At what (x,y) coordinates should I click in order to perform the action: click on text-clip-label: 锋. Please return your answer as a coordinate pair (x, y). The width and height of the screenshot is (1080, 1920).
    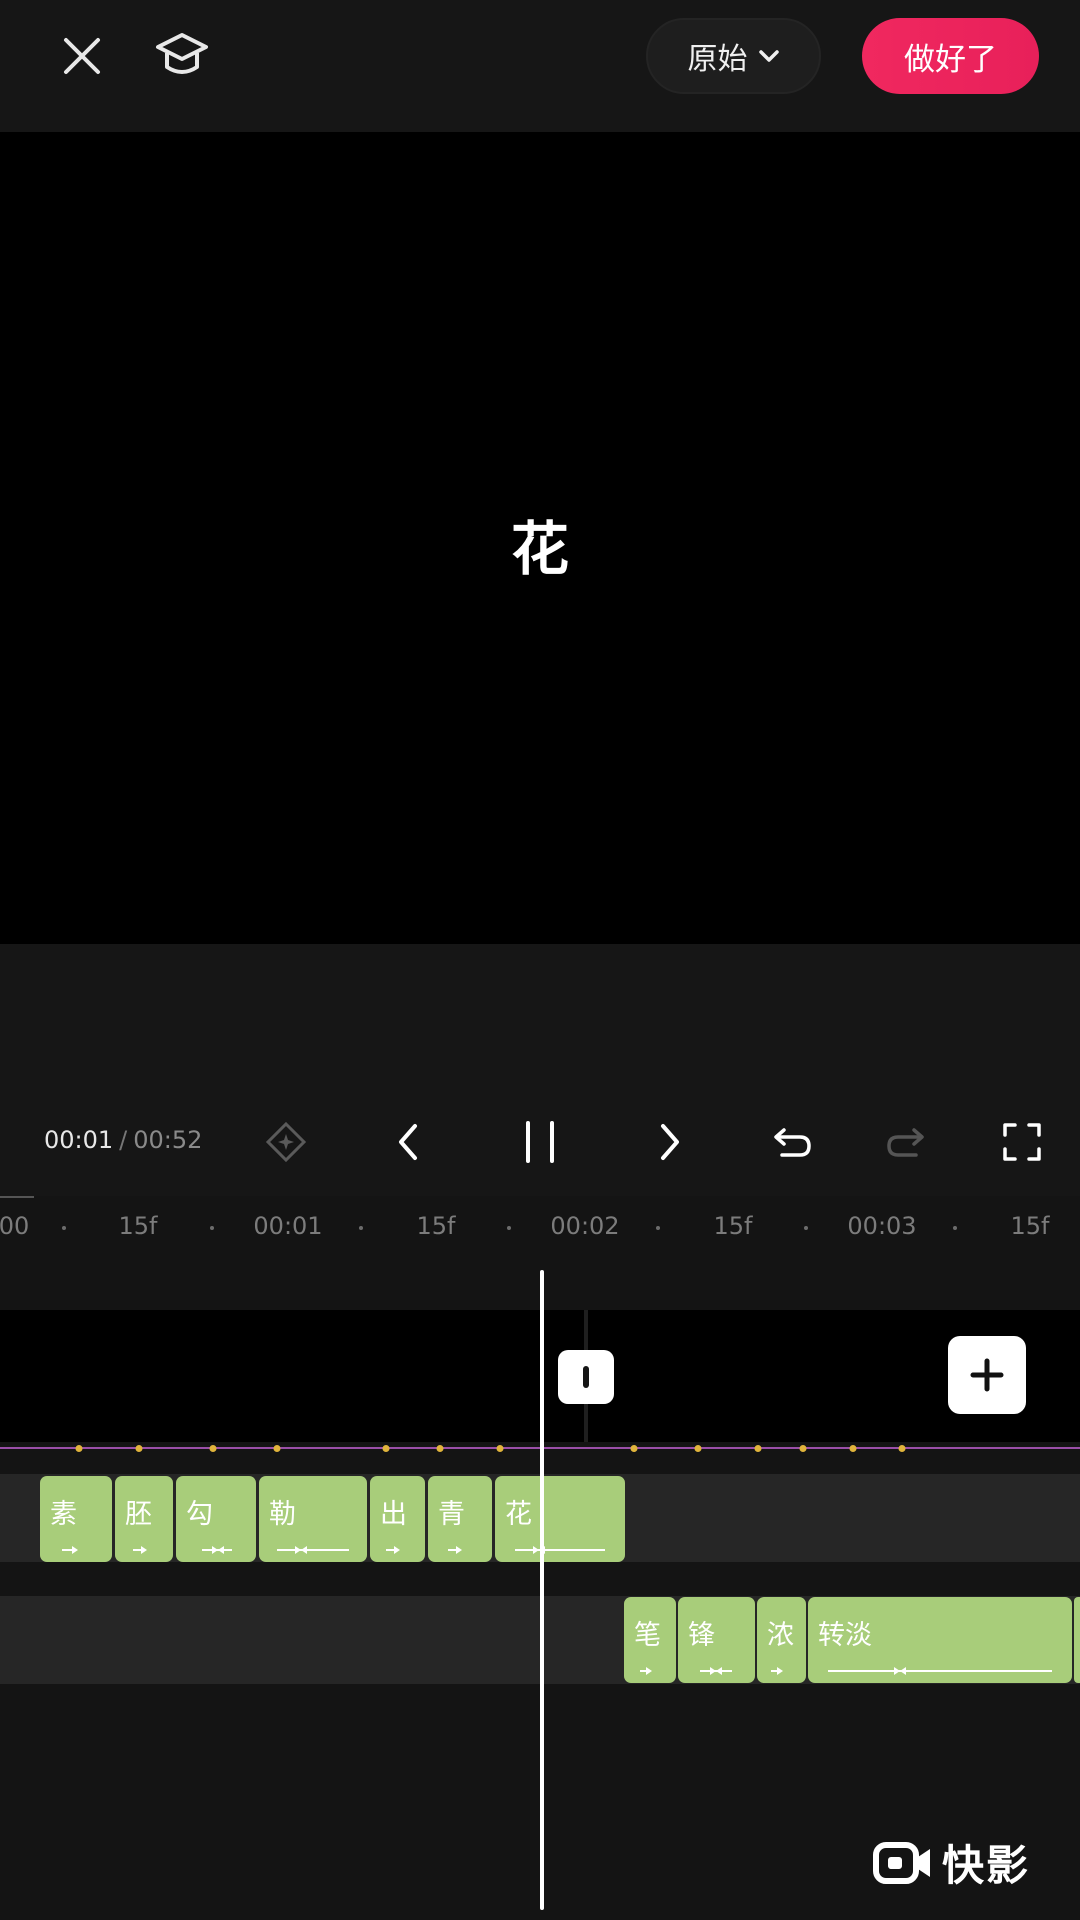
    Looking at the image, I should click on (701, 1635).